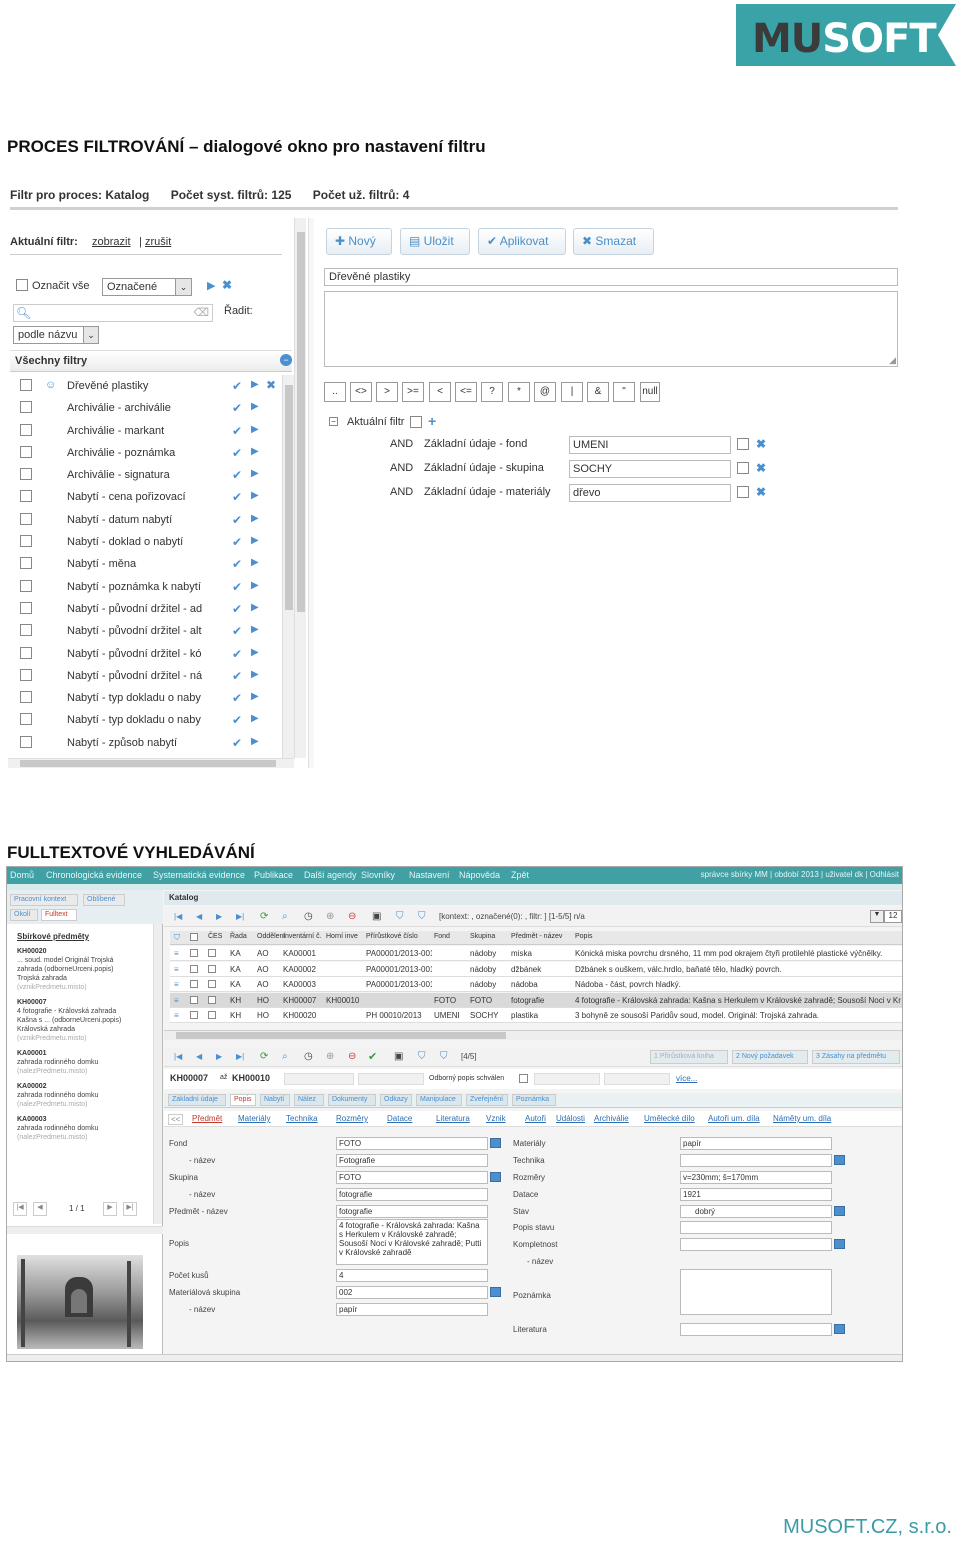 The image size is (960, 1548). What do you see at coordinates (20, 1209) in the screenshot?
I see `first-page-icon: |◀` at bounding box center [20, 1209].